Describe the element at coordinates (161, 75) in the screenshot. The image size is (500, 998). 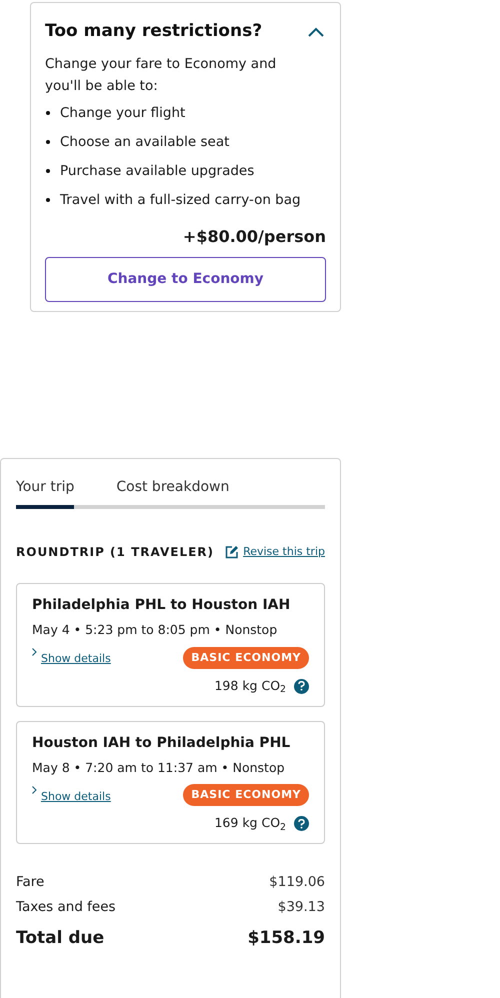
I see `intro-text: Change your fare to Economy and you'll be able to:` at that location.